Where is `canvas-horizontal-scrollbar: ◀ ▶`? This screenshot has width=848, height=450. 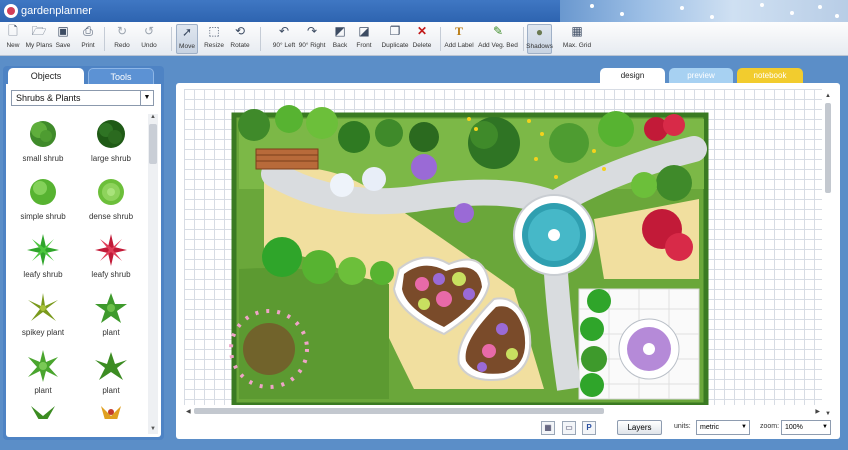 canvas-horizontal-scrollbar: ◀ ▶ is located at coordinates (503, 411).